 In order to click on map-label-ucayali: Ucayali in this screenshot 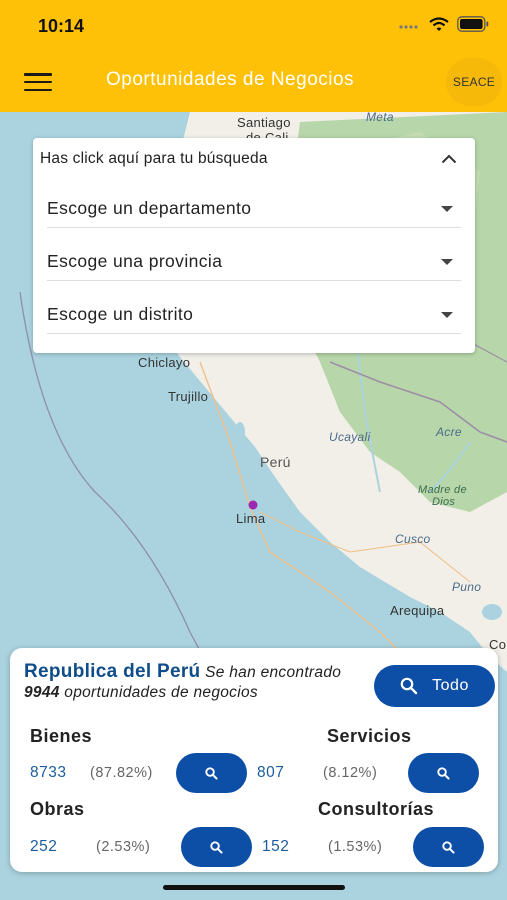, I will do `click(350, 437)`.